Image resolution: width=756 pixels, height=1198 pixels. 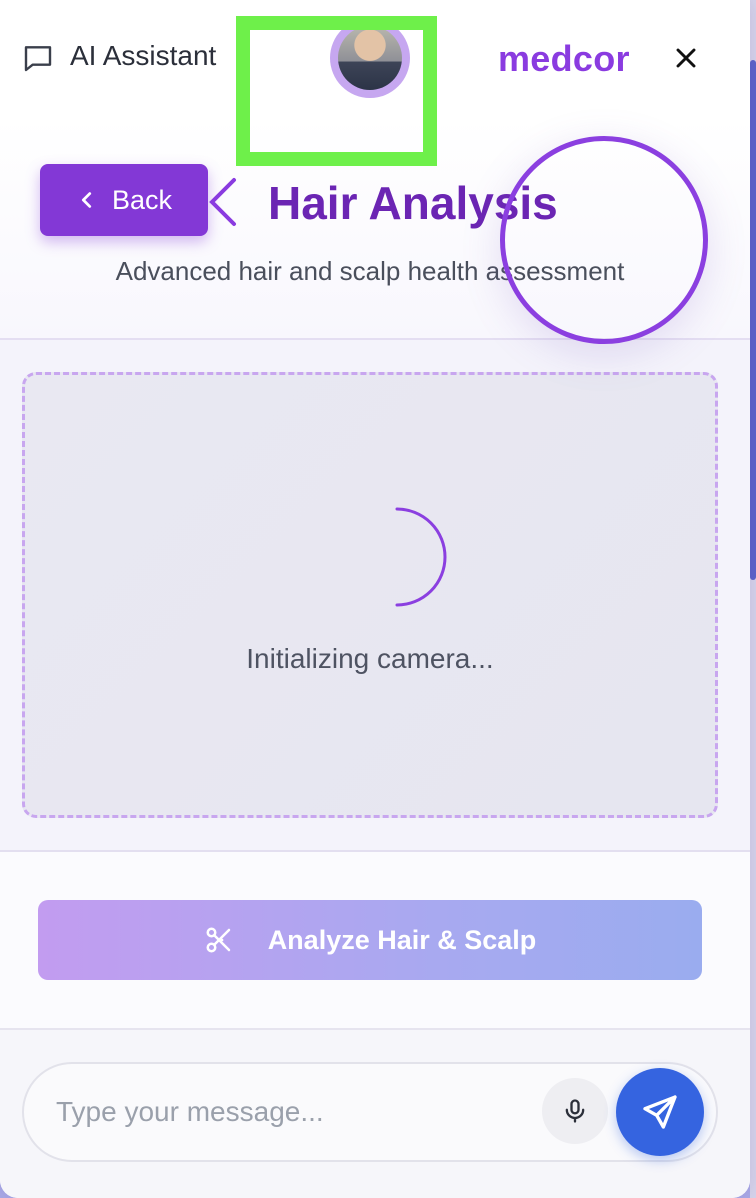 I want to click on message-input, so click(x=291, y=1112).